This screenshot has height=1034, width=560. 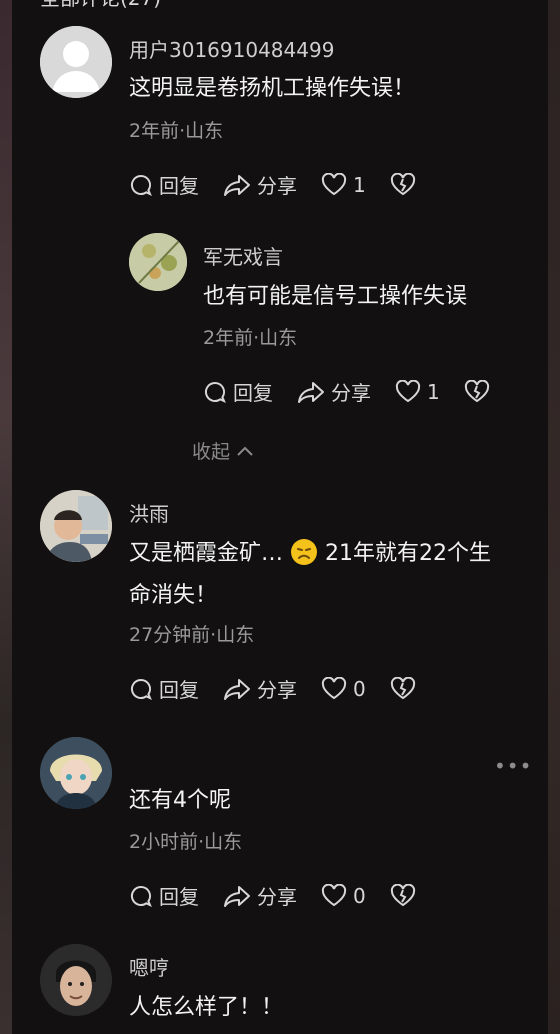 What do you see at coordinates (245, 451) in the screenshot?
I see `chevron-up-icon` at bounding box center [245, 451].